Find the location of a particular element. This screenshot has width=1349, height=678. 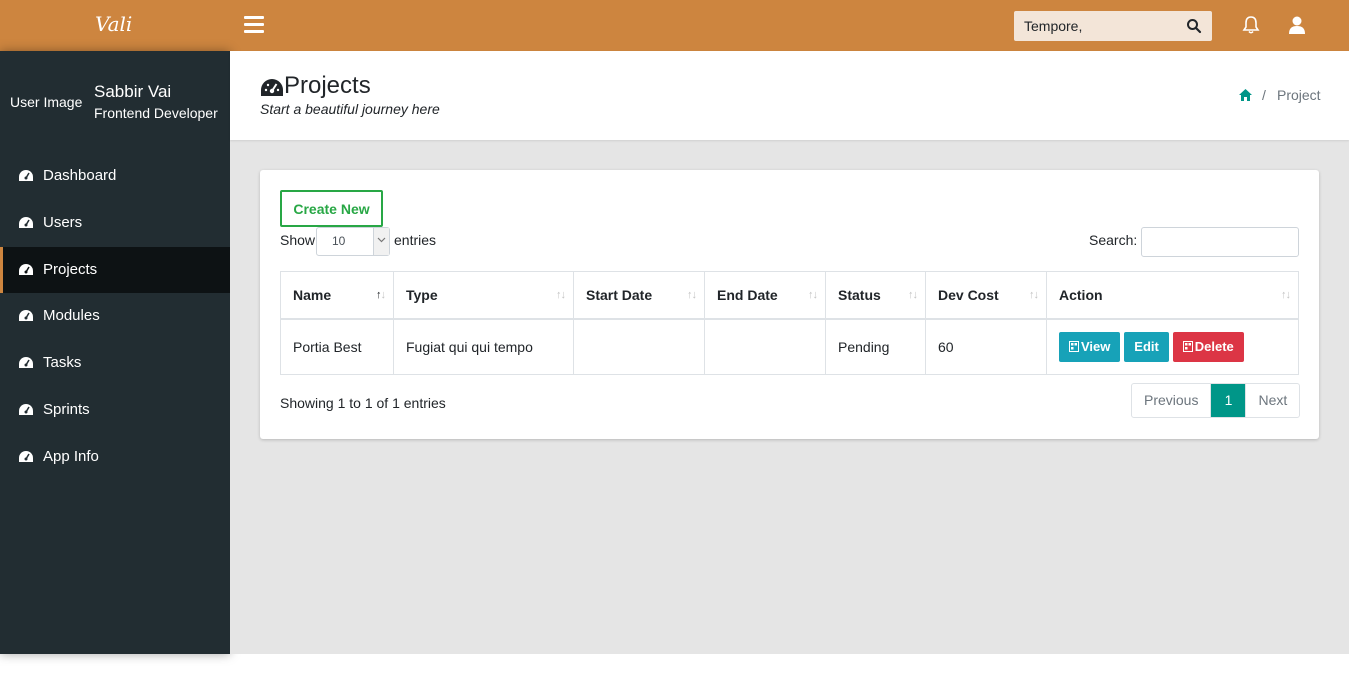

sidebar-item-label: Users is located at coordinates (63, 222).